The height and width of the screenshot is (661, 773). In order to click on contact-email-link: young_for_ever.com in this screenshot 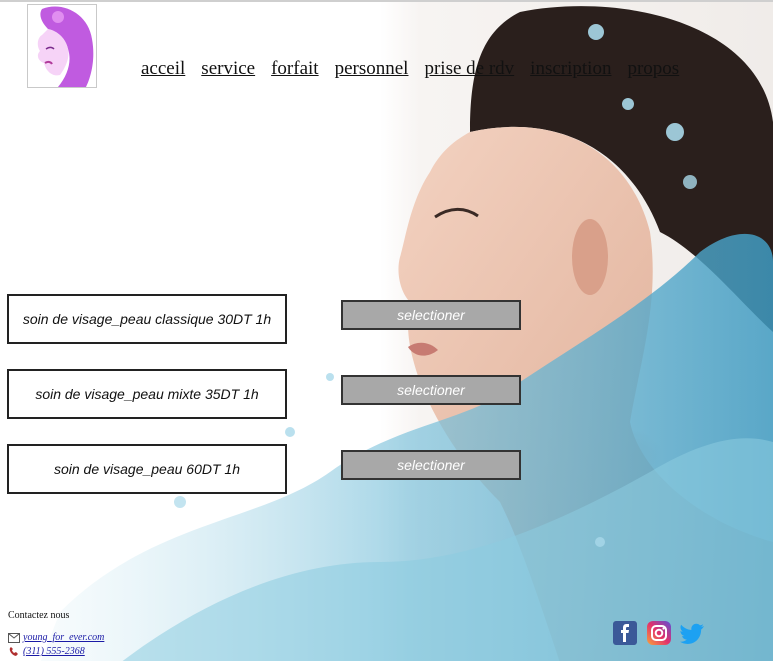, I will do `click(63, 638)`.